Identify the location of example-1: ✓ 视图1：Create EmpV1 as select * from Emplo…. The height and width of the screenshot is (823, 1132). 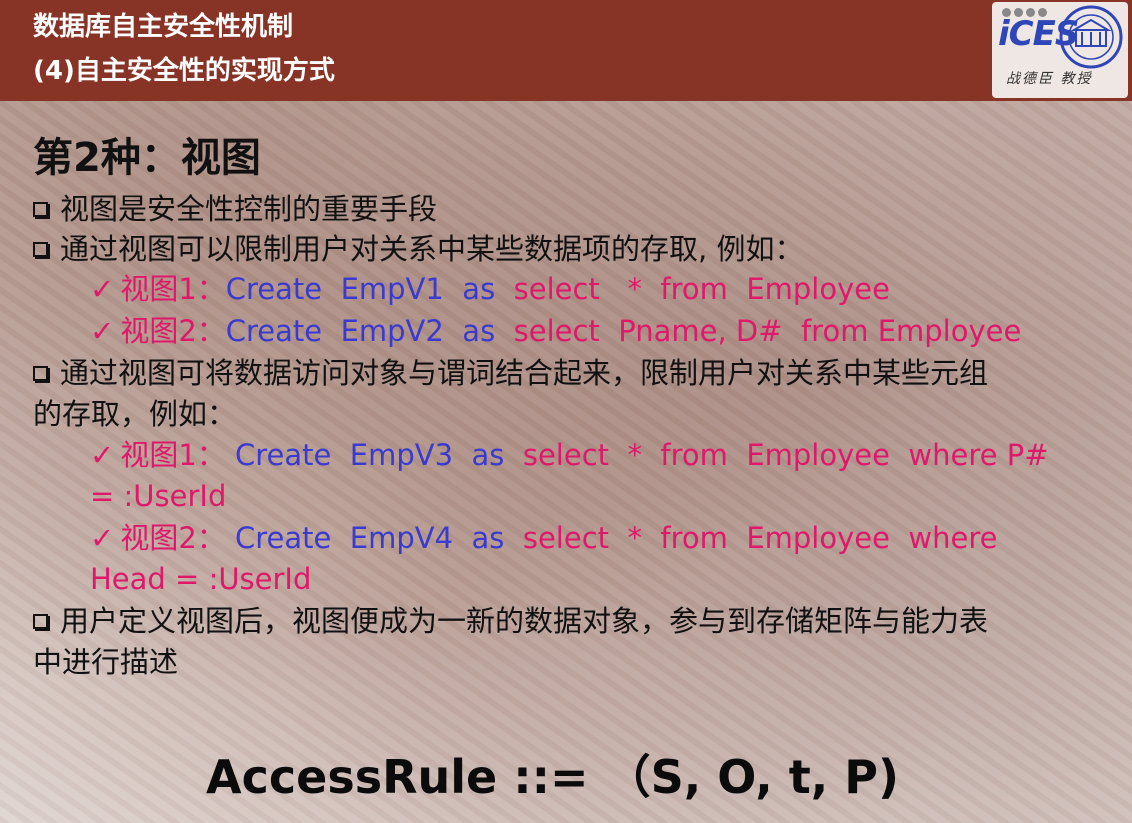
(490, 289).